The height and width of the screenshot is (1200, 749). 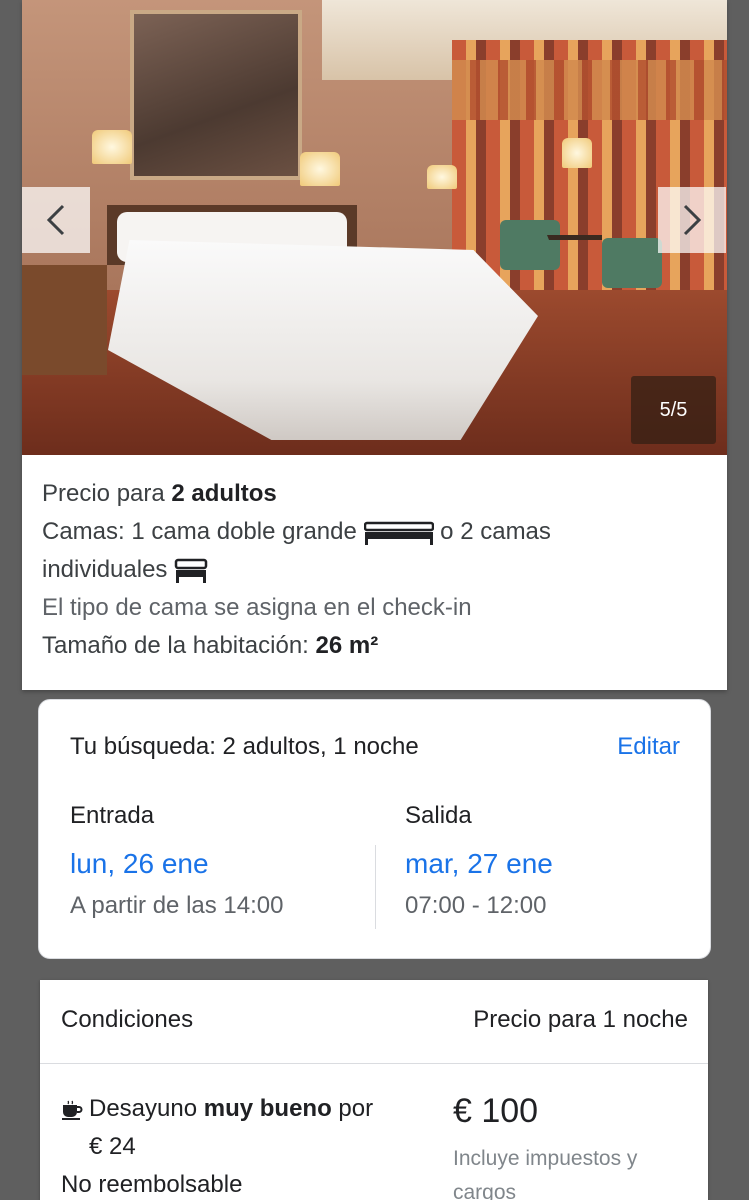 What do you see at coordinates (580, 1019) in the screenshot?
I see `price-header: Precio para 1 noche` at bounding box center [580, 1019].